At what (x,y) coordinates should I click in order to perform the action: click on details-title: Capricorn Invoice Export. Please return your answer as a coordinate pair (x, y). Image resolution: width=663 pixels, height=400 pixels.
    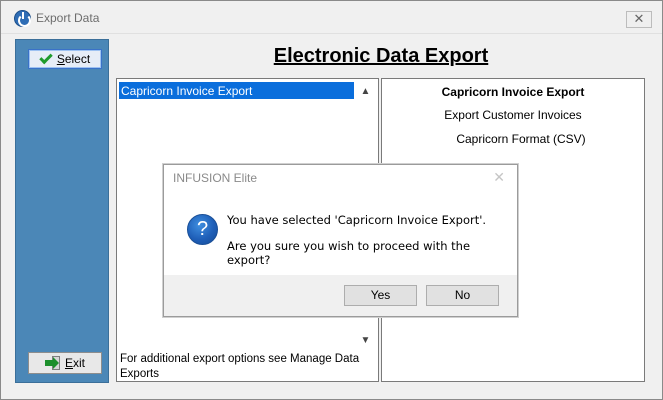
    Looking at the image, I should click on (513, 92).